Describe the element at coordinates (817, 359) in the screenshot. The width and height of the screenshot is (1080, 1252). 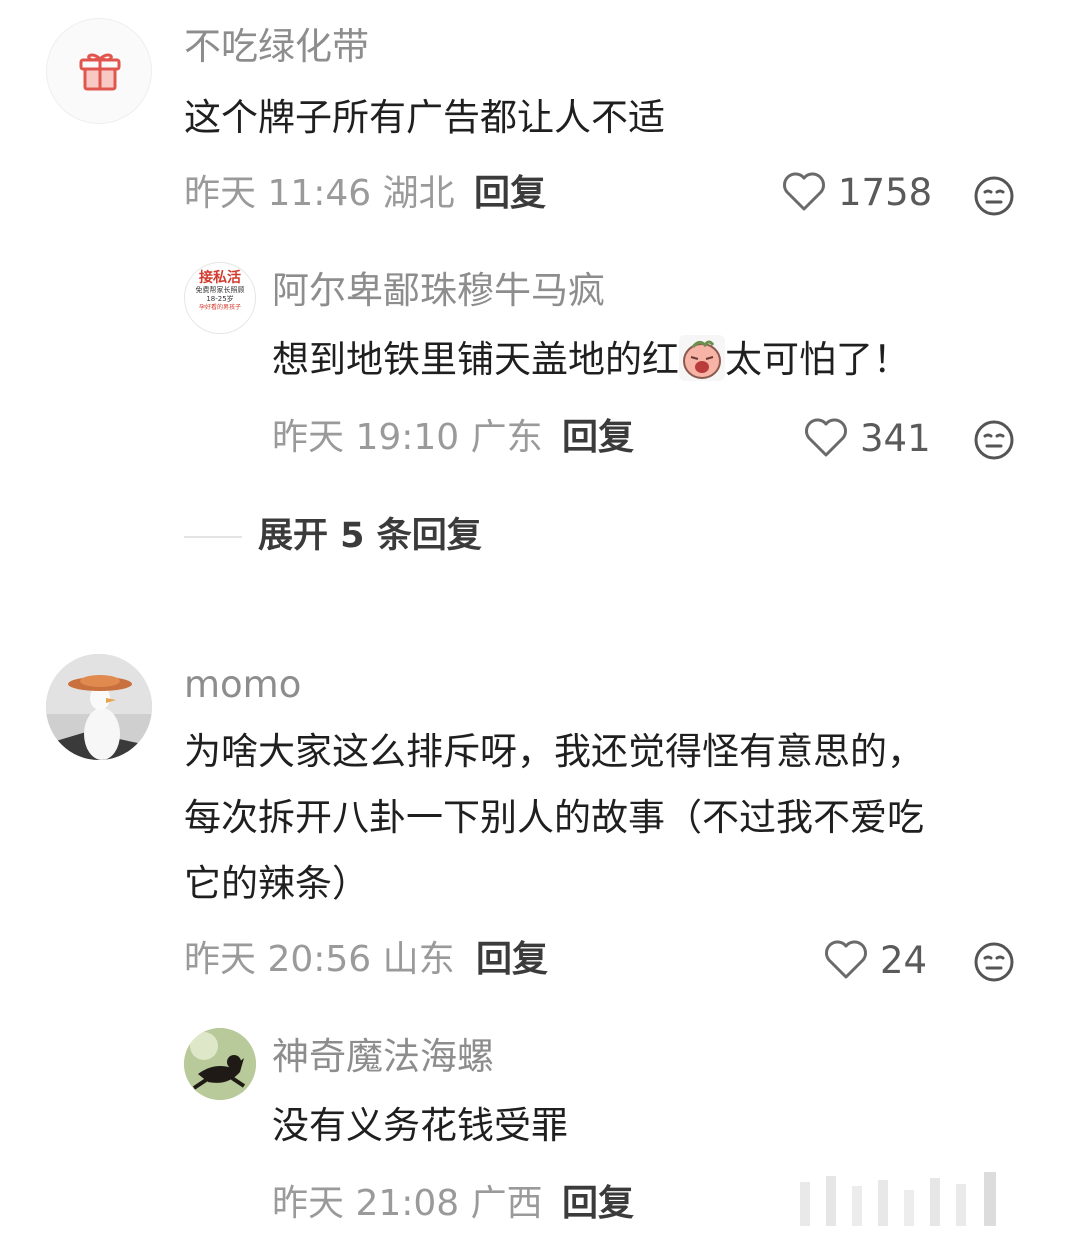
I see `reply-text-part: 太可怕了！` at that location.